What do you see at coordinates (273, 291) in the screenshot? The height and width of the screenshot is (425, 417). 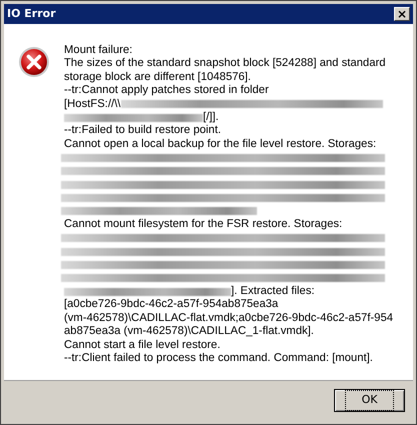 I see `message-text: ]. Extracted files:` at bounding box center [273, 291].